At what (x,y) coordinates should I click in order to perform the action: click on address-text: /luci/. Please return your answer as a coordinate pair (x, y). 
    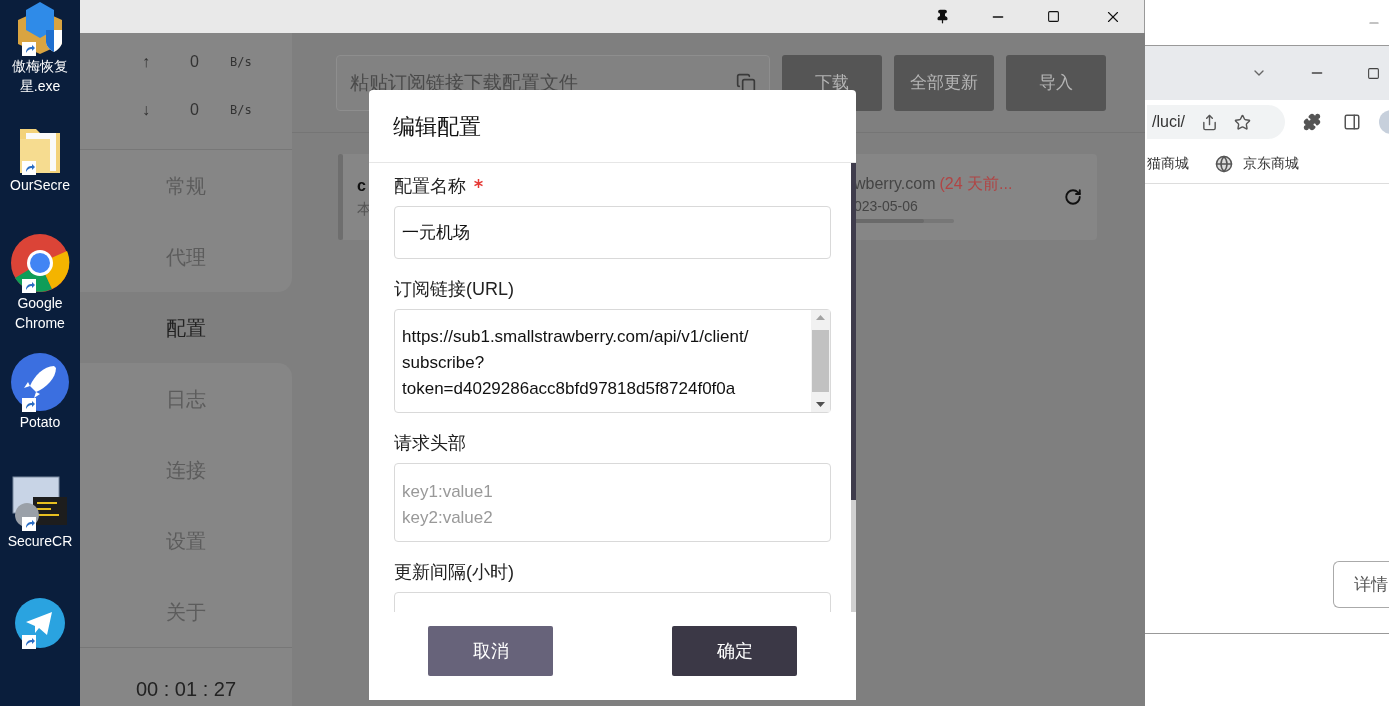
    Looking at the image, I should click on (1168, 122).